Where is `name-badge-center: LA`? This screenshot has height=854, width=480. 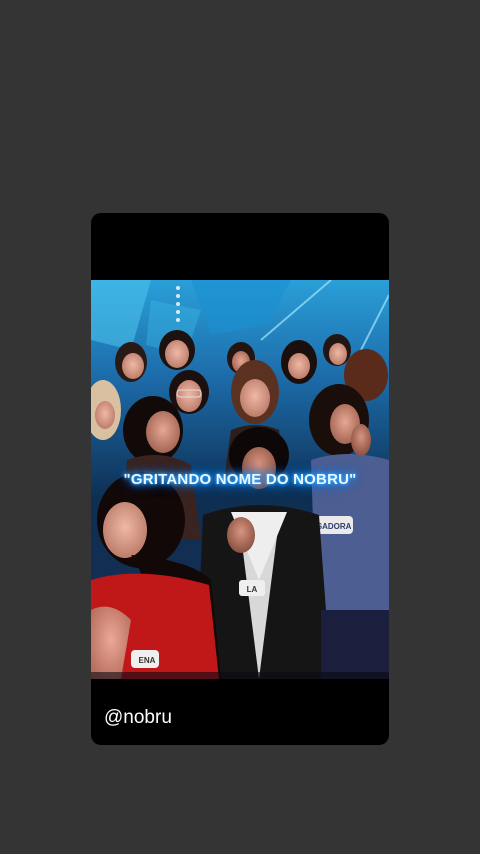
name-badge-center: LA is located at coordinates (252, 589).